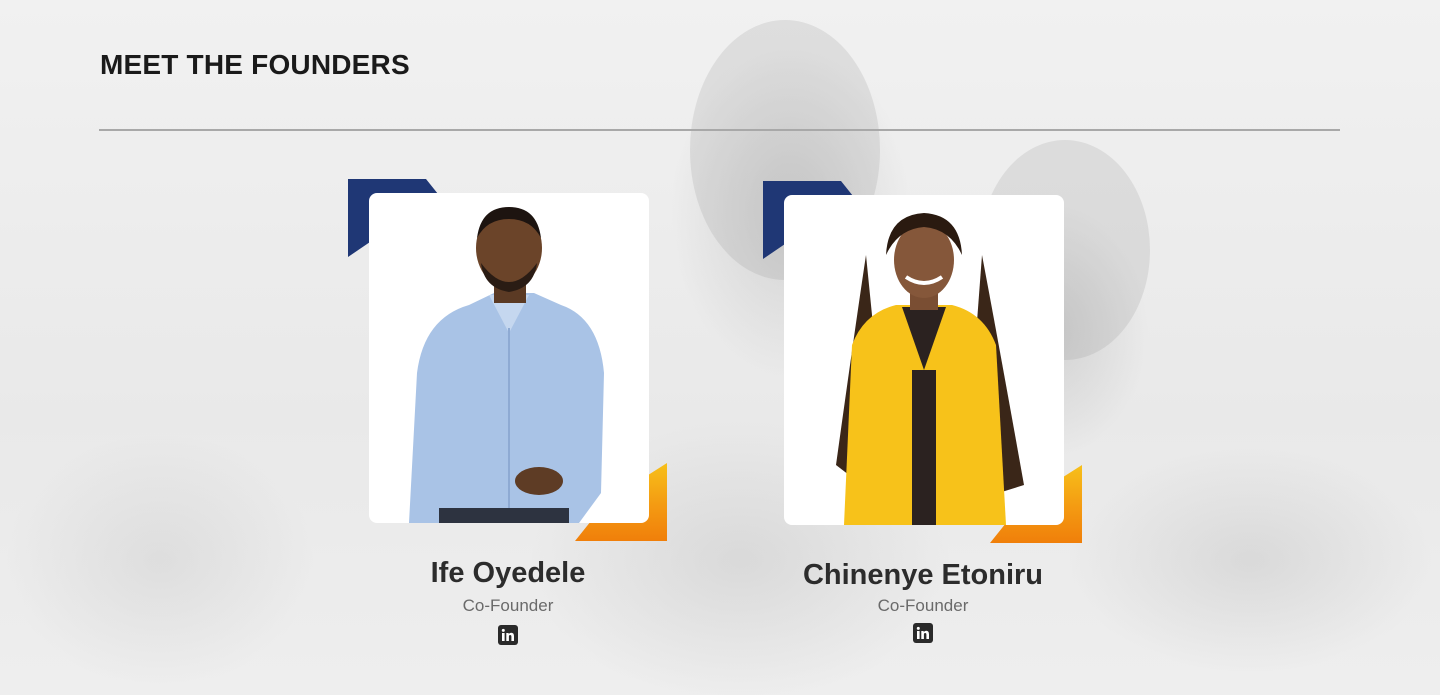 Image resolution: width=1440 pixels, height=695 pixels. I want to click on founder-name: Chinenye Etoniru, so click(923, 575).